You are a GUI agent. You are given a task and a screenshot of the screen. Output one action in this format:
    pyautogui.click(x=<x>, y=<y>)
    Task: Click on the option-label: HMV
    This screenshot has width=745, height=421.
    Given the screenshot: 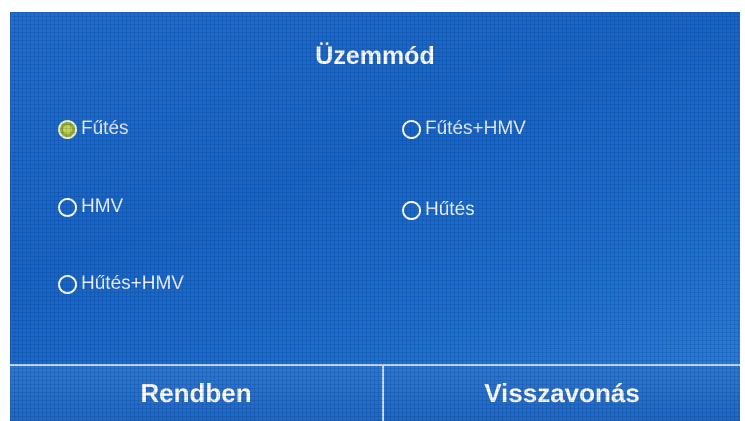 What is the action you would take?
    pyautogui.click(x=102, y=206)
    